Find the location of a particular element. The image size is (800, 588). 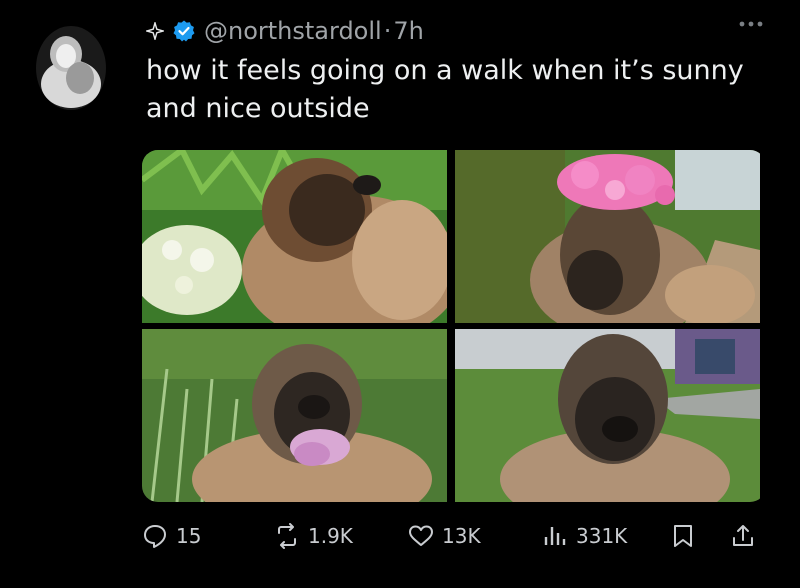

views-count: 331K is located at coordinates (602, 536).